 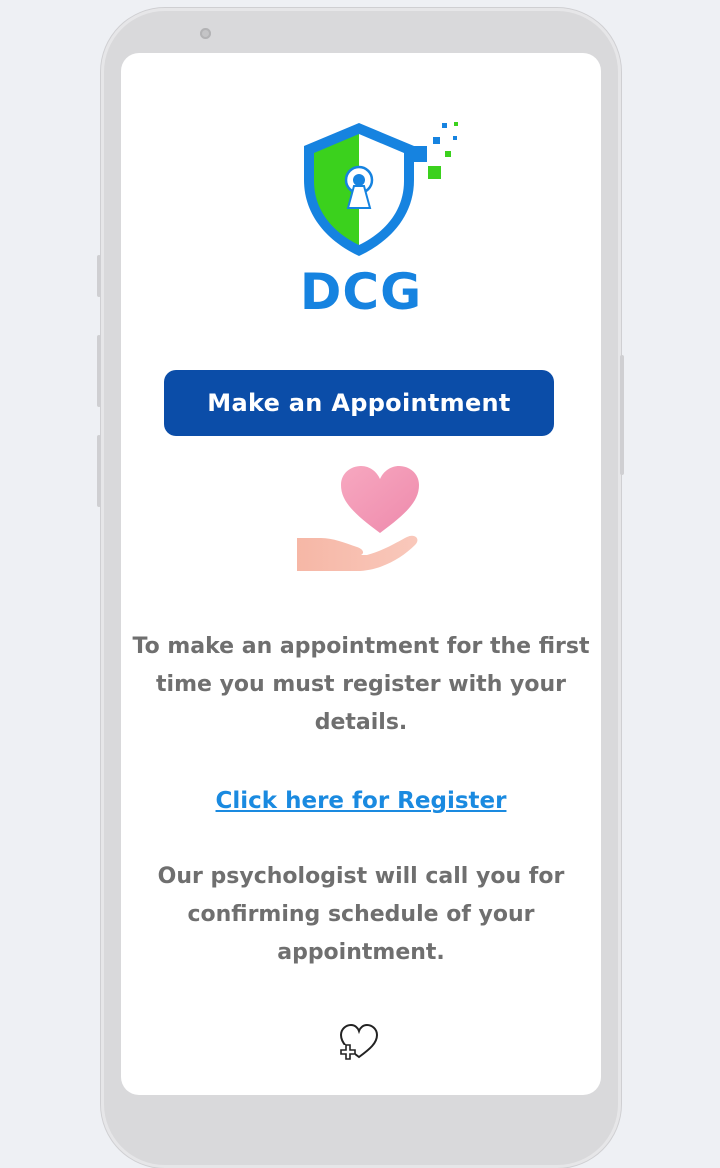 I want to click on heart-plus-icon, so click(x=359, y=1043).